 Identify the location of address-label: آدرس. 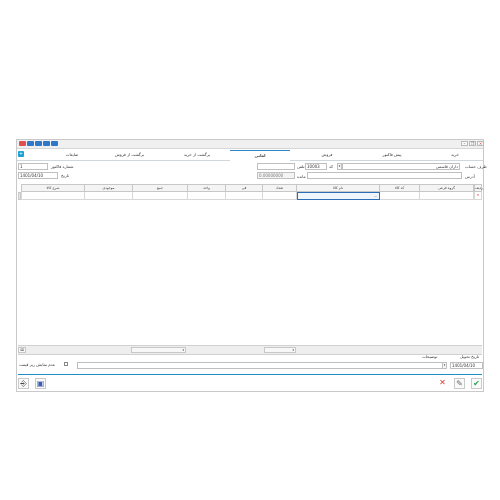
(470, 176).